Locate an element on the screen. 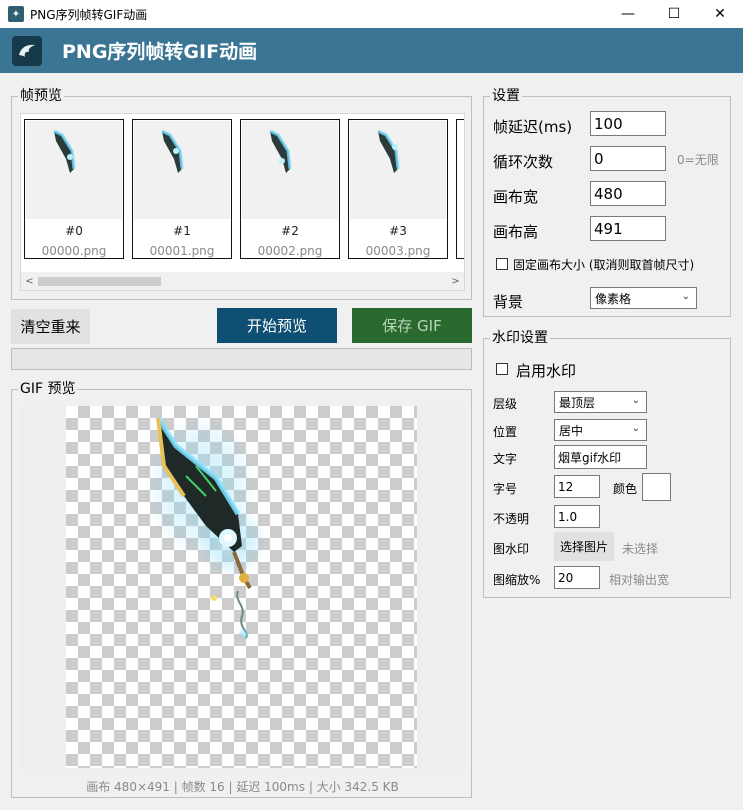 Image resolution: width=743 pixels, height=810 pixels. choose-image-button: 选择图片 is located at coordinates (584, 546).